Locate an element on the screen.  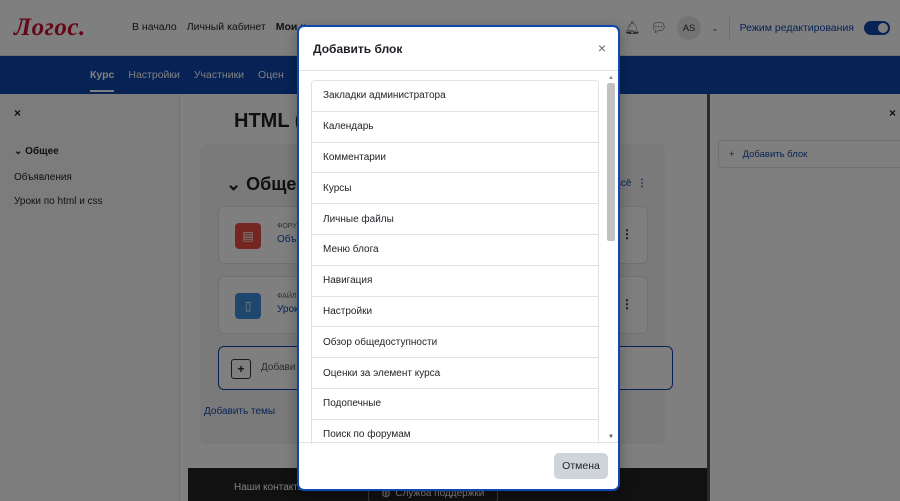
block-option: Оценки за элемент курса is located at coordinates (455, 373).